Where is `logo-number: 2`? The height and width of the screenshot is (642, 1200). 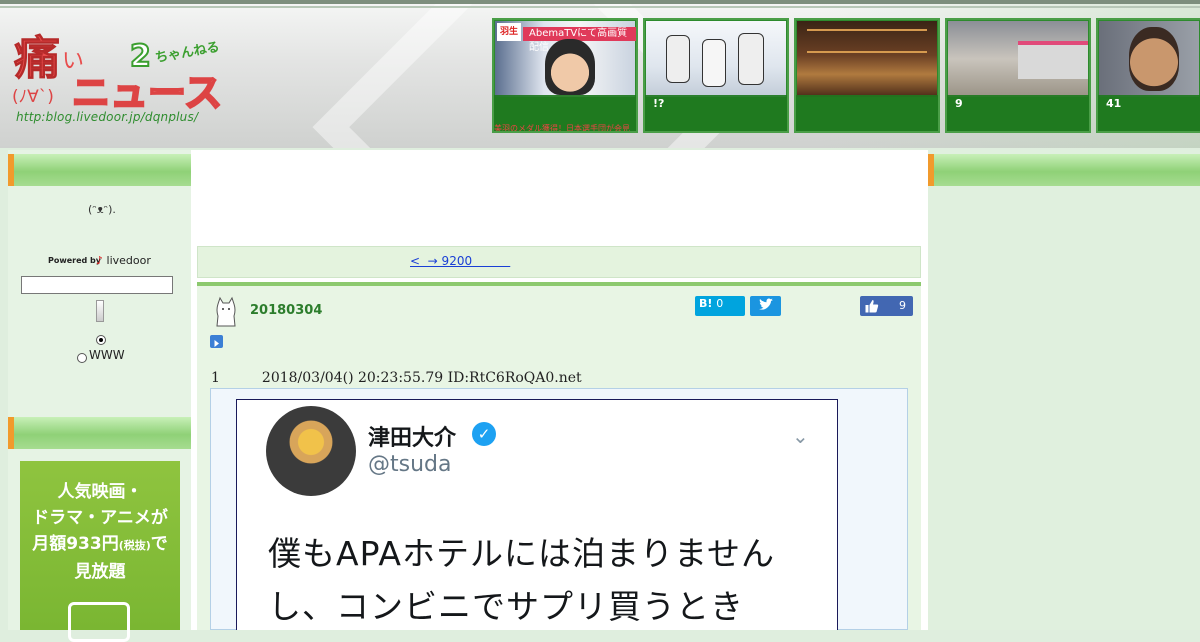
logo-number: 2 is located at coordinates (140, 56).